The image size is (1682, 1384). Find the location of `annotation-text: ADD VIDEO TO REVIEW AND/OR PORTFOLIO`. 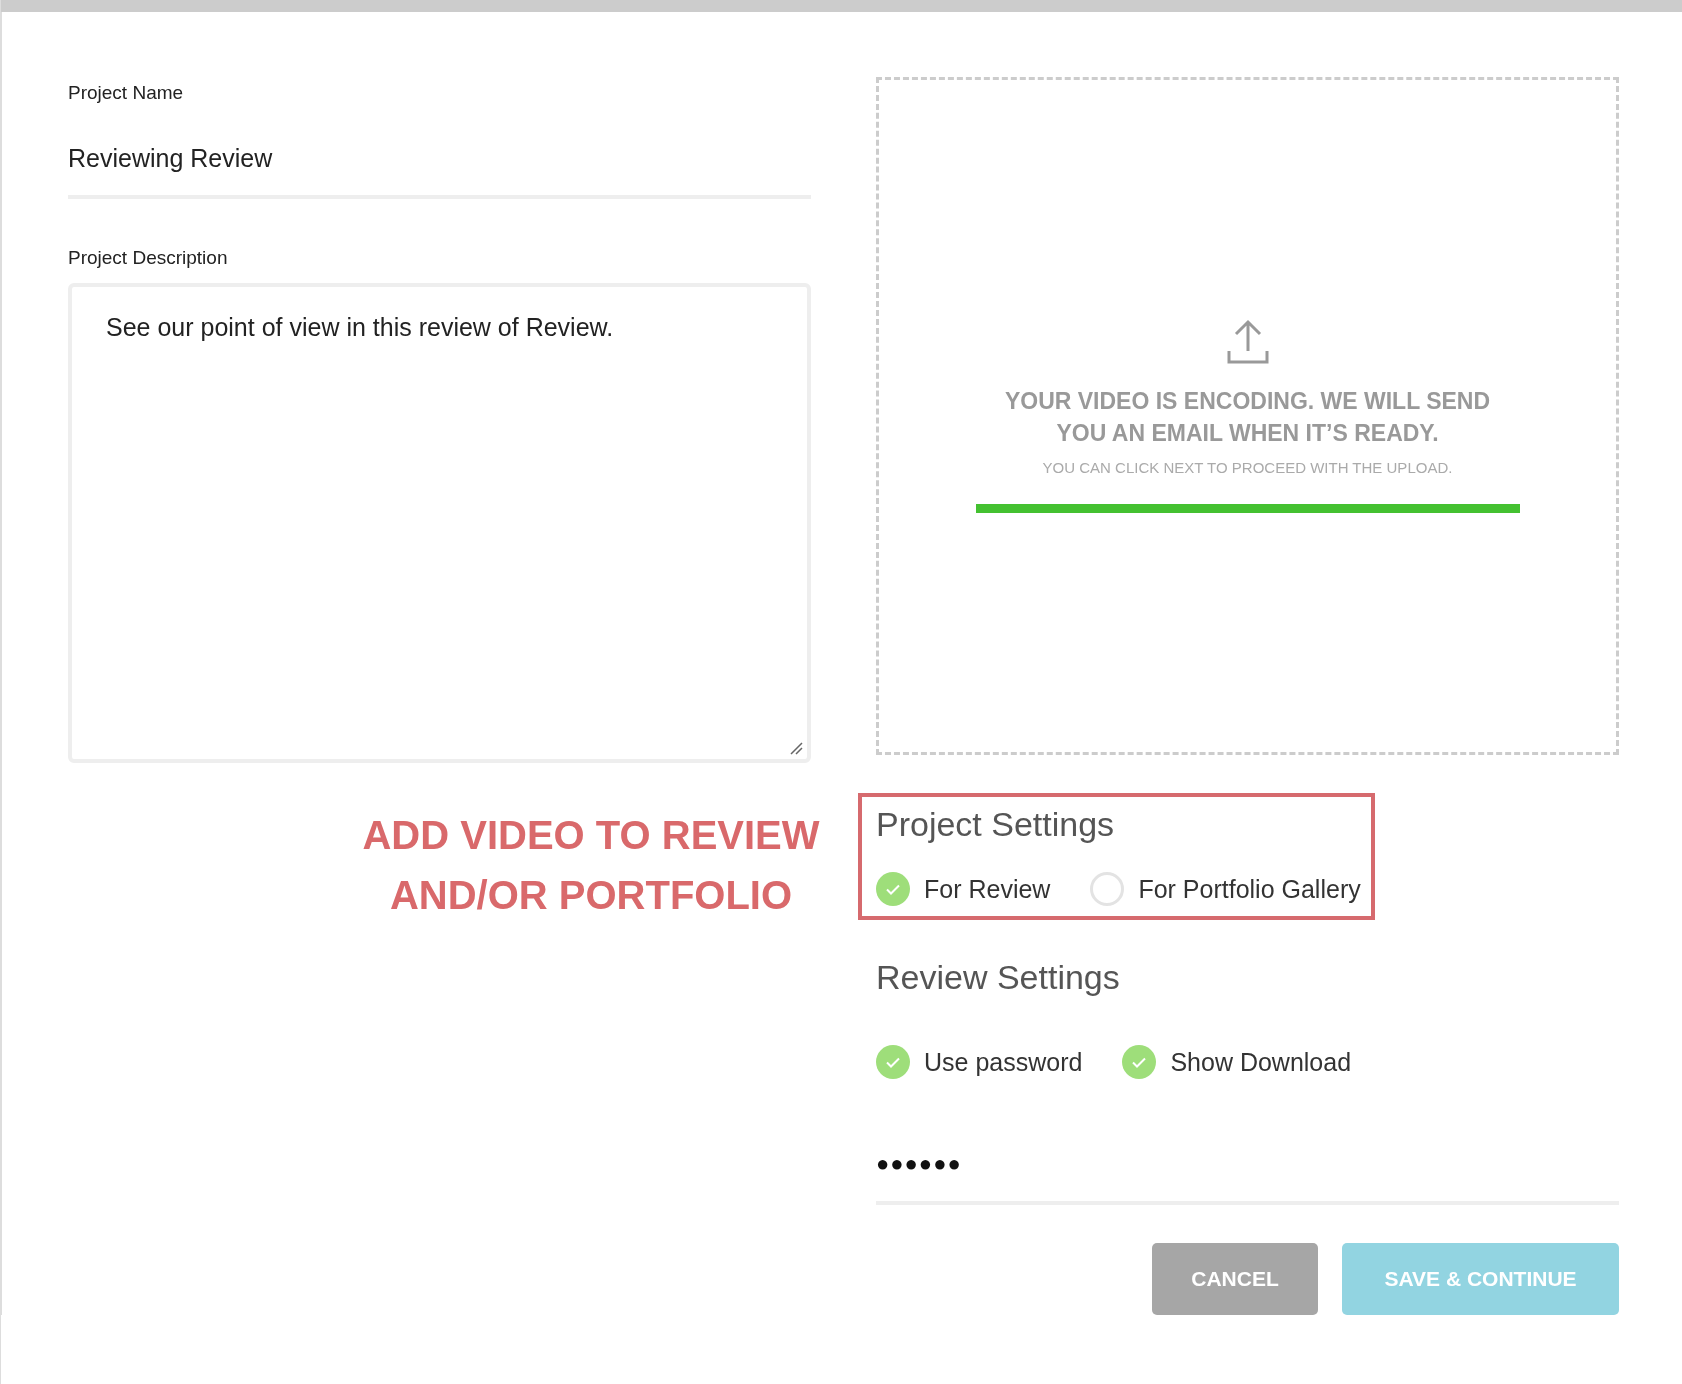

annotation-text: ADD VIDEO TO REVIEW AND/OR PORTFOLIO is located at coordinates (591, 865).